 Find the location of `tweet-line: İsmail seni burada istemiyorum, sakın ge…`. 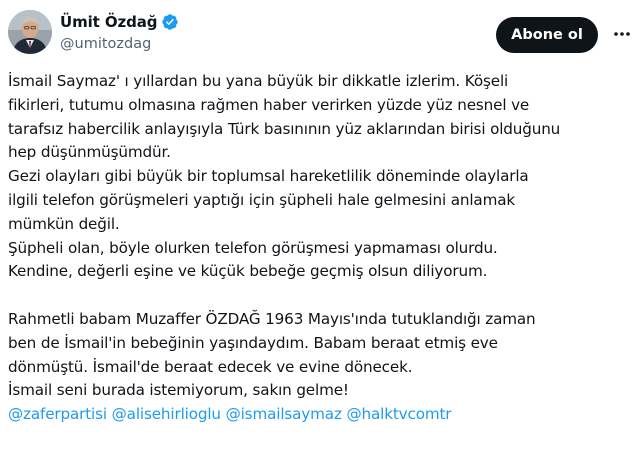

tweet-line: İsmail seni burada istemiyorum, sakın ge… is located at coordinates (178, 390).